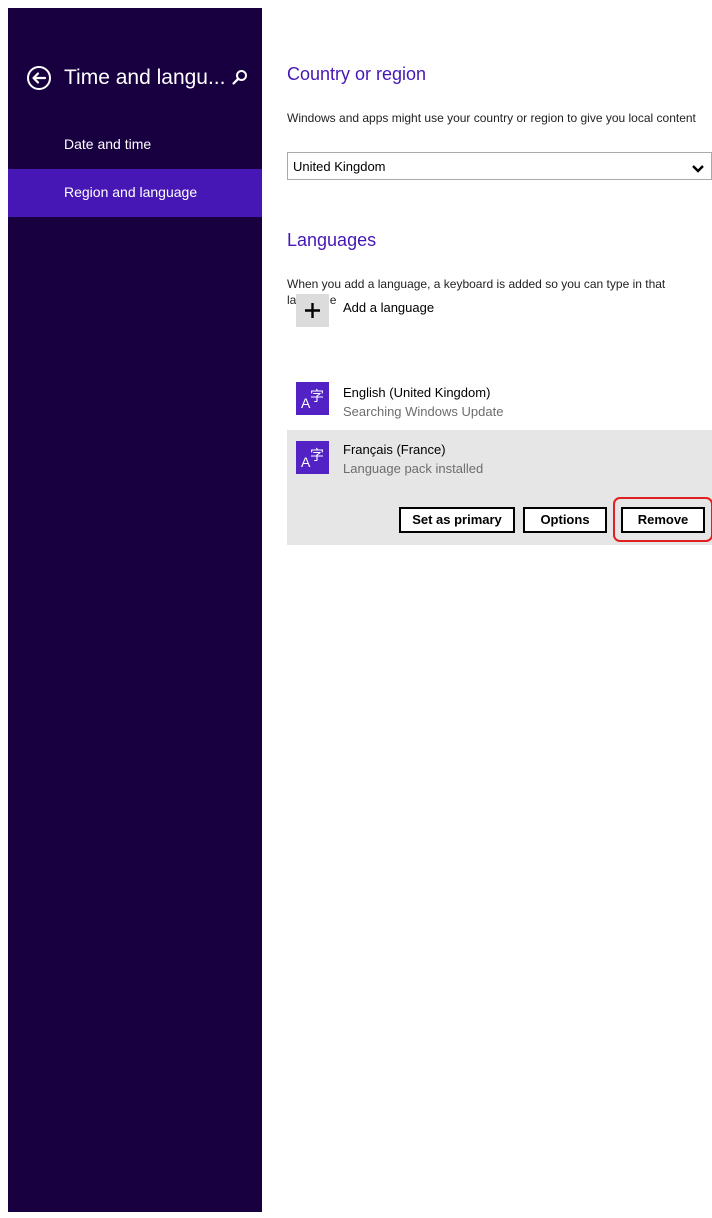  What do you see at coordinates (662, 519) in the screenshot?
I see `remove-highlight-outline` at bounding box center [662, 519].